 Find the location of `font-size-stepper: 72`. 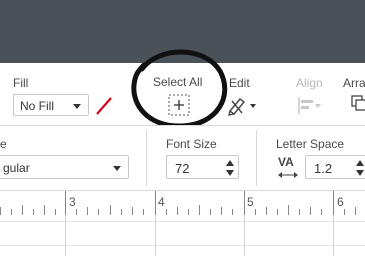

font-size-stepper: 72 is located at coordinates (202, 167).